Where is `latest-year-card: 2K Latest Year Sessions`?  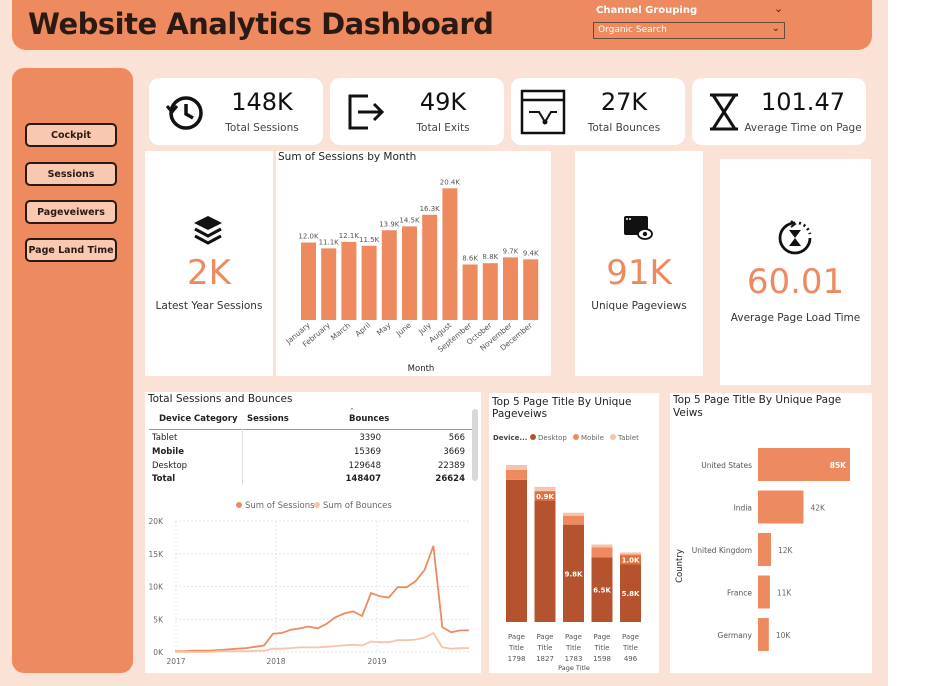 latest-year-card: 2K Latest Year Sessions is located at coordinates (209, 263).